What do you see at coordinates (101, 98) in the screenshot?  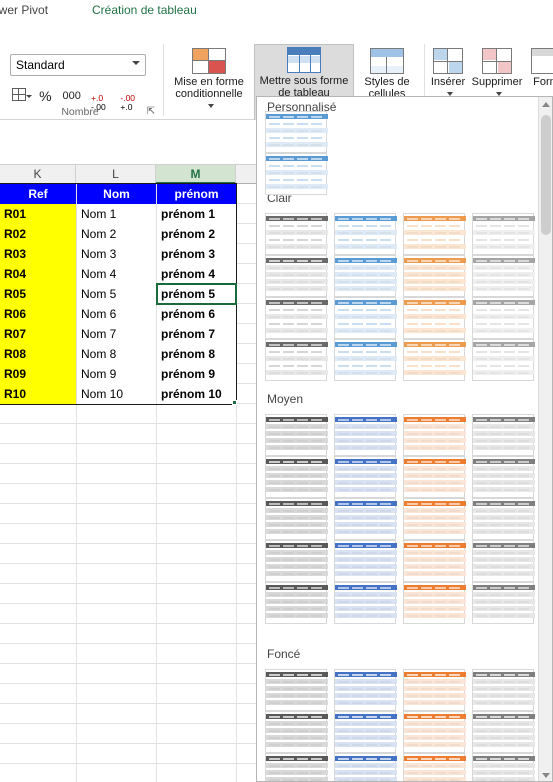 I see `increase-decimal-button: +.0 -.00` at bounding box center [101, 98].